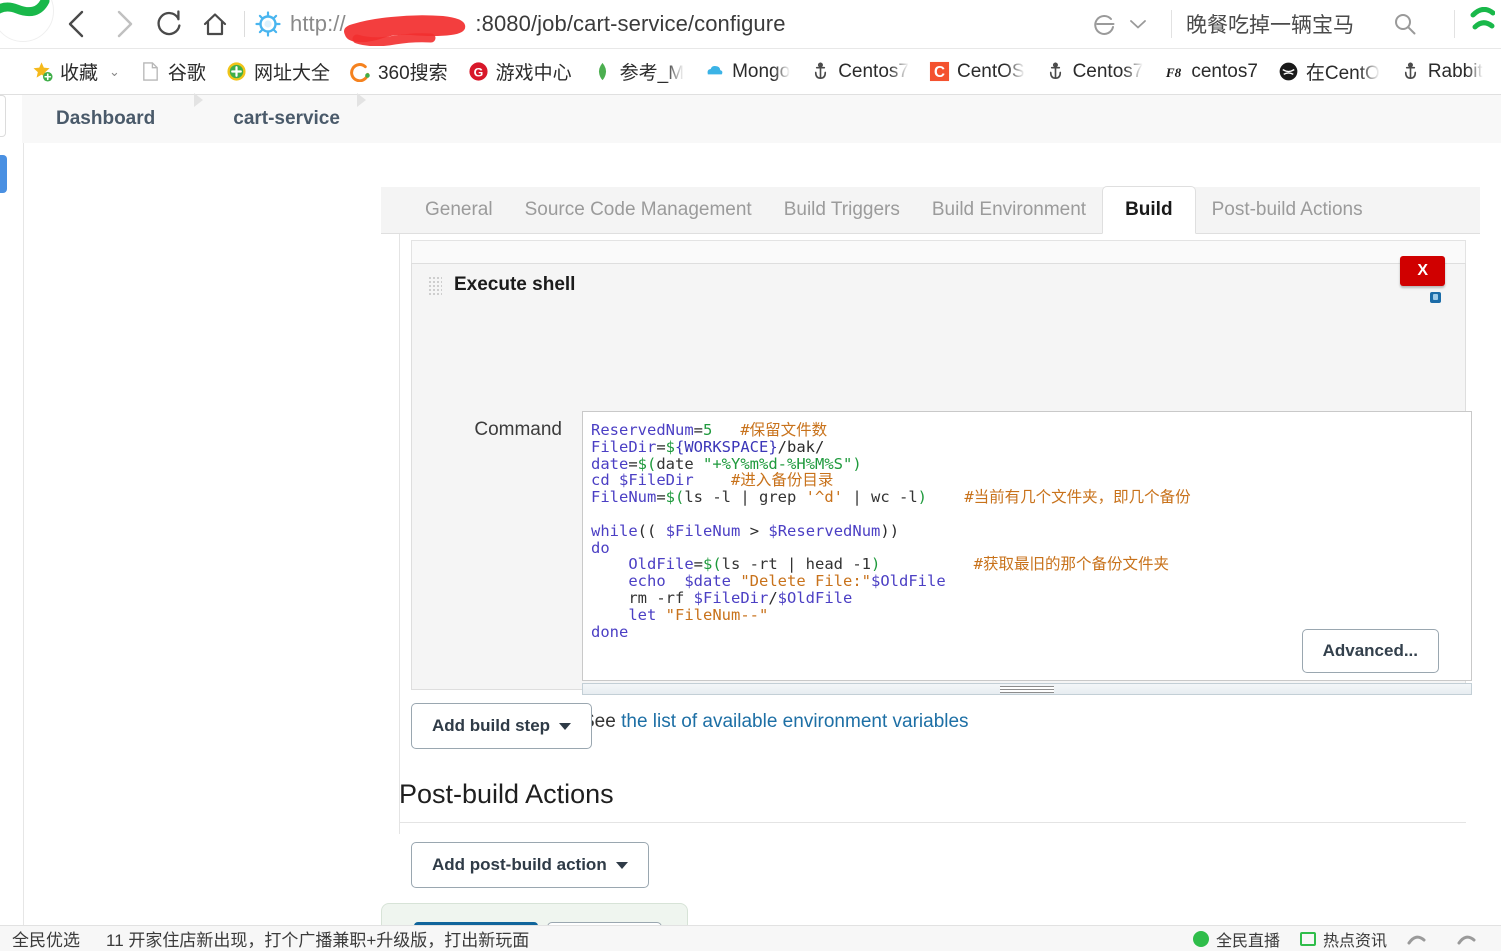 Image resolution: width=1501 pixels, height=951 pixels. I want to click on edge-logo-icon, so click(1482, 18).